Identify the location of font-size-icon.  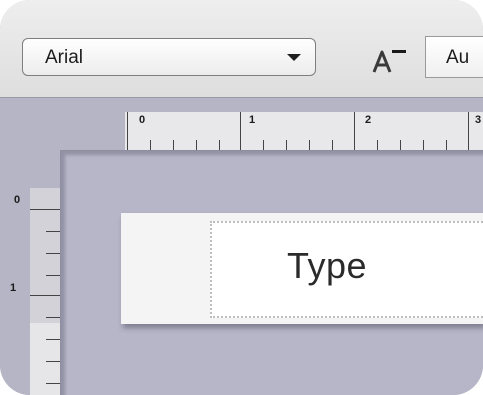
(390, 59).